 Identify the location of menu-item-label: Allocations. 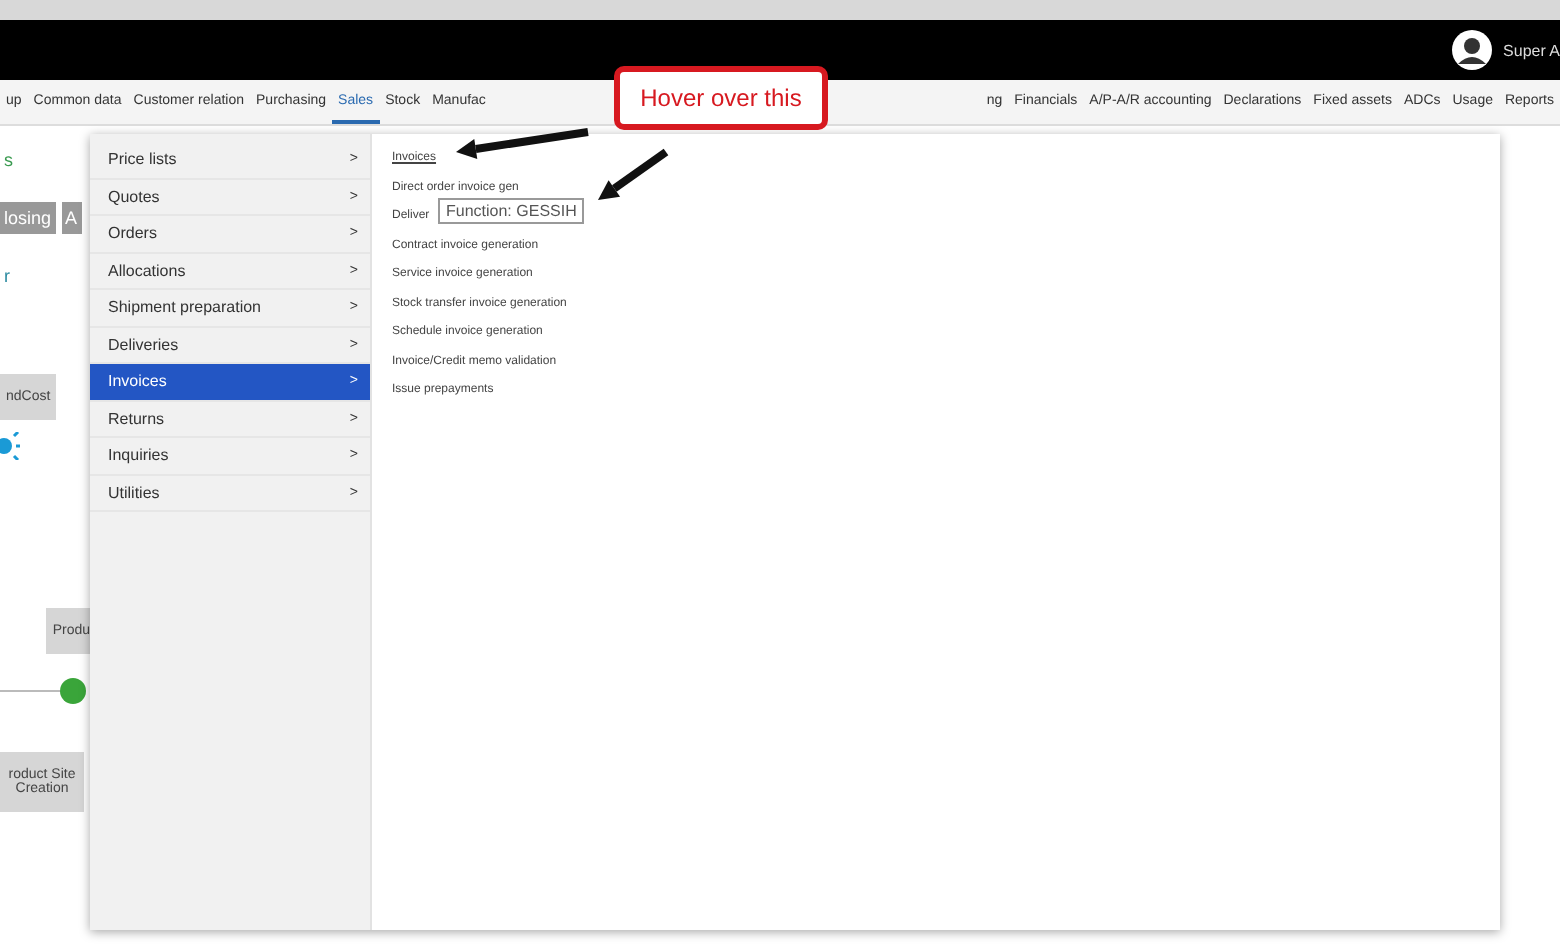
(147, 270).